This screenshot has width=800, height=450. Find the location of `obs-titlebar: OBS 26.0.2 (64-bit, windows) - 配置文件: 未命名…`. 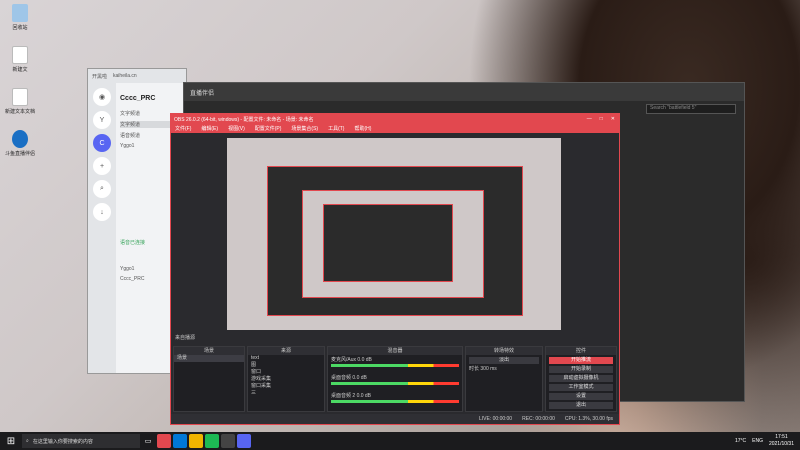

obs-titlebar: OBS 26.0.2 (64-bit, windows) - 配置文件: 未命名… is located at coordinates (395, 119).